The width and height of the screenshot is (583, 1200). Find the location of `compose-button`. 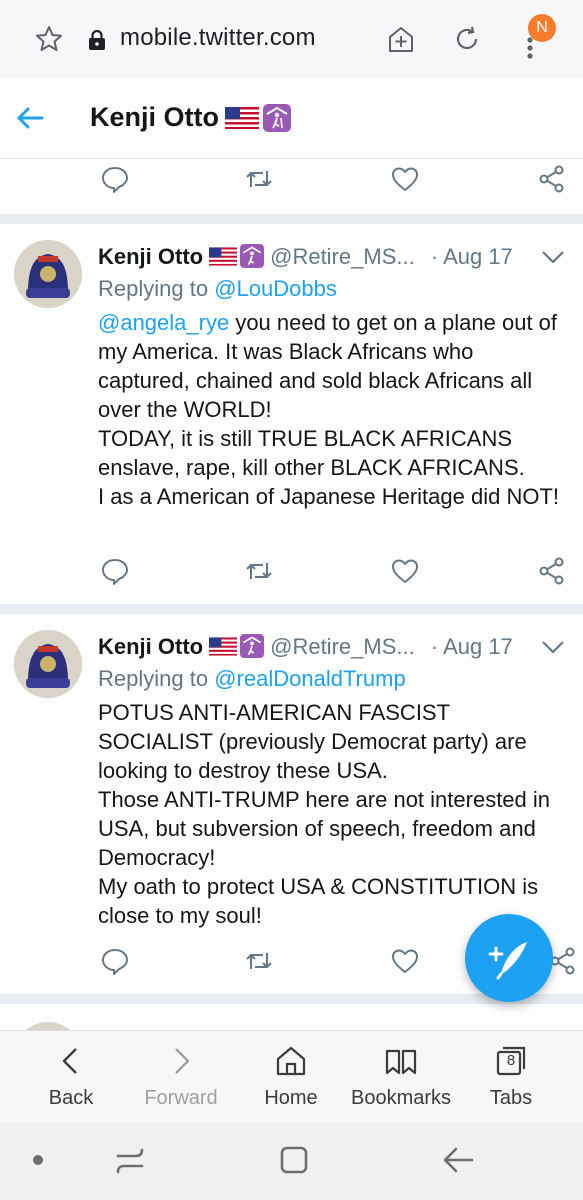

compose-button is located at coordinates (509, 958).